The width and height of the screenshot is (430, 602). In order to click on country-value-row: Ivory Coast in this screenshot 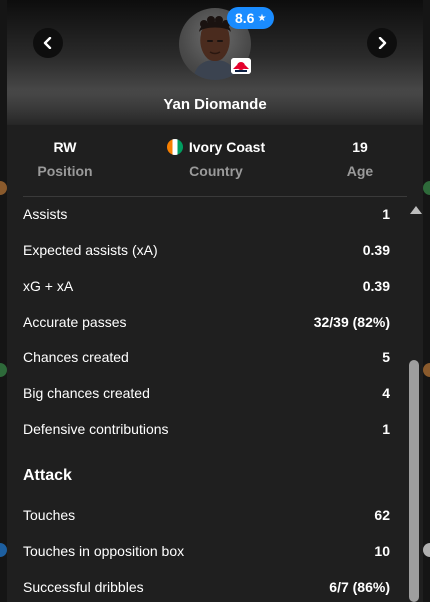, I will do `click(216, 147)`.